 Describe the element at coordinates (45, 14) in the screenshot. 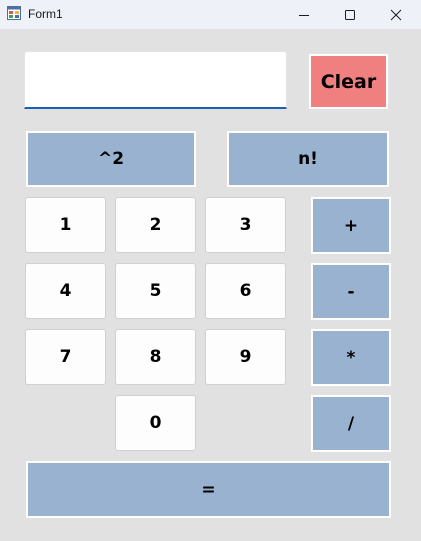

I see `window-title: Form1` at that location.